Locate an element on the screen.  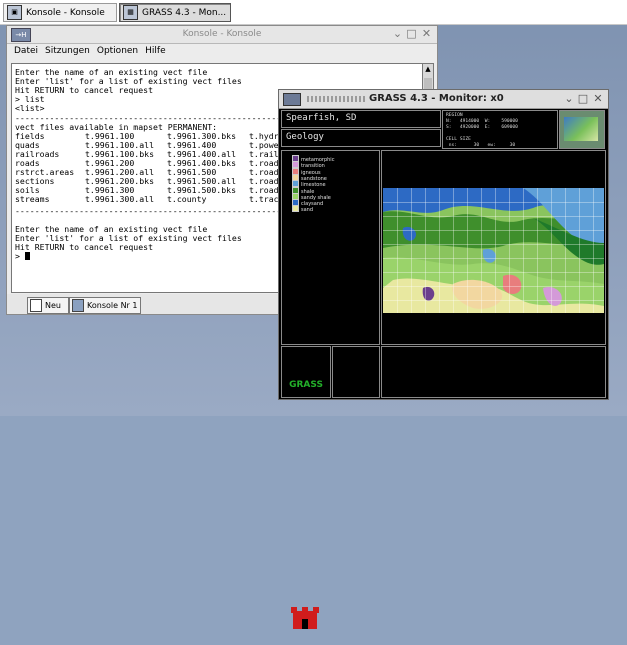
map-display-panel is located at coordinates (493, 247).